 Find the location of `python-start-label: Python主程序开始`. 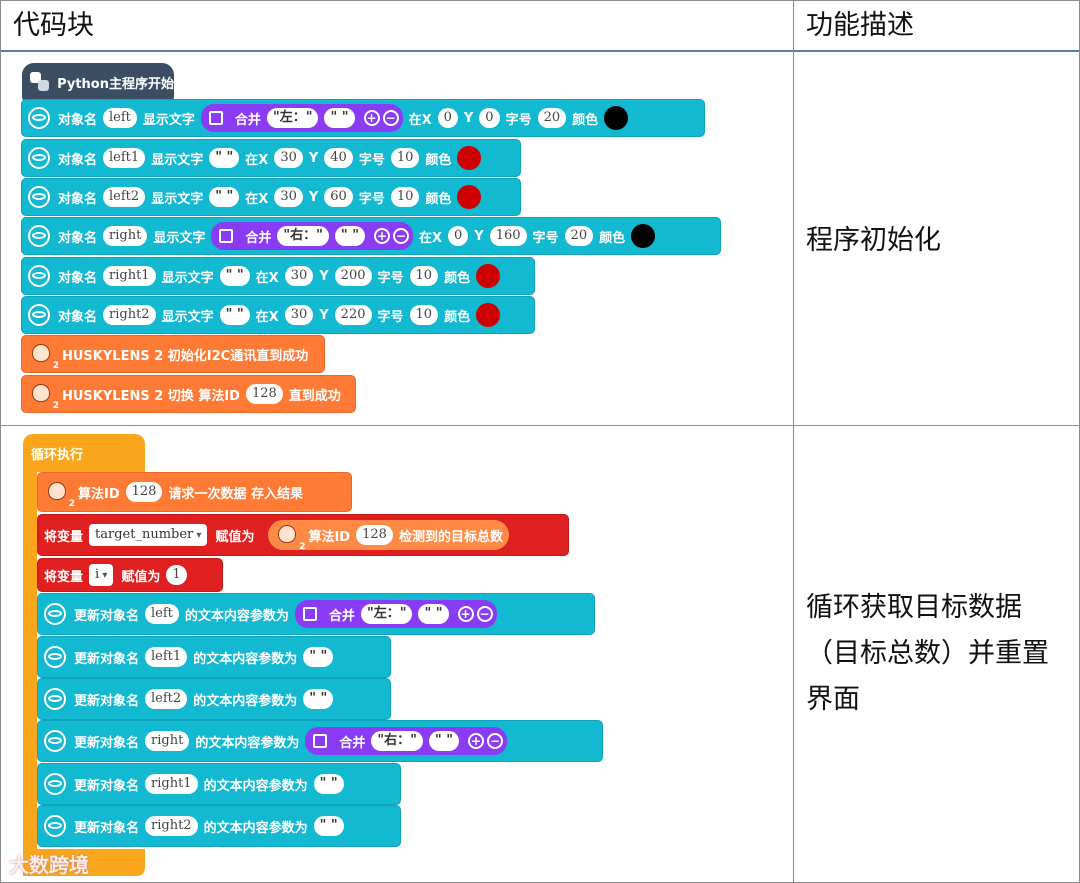

python-start-label: Python主程序开始 is located at coordinates (115, 84).